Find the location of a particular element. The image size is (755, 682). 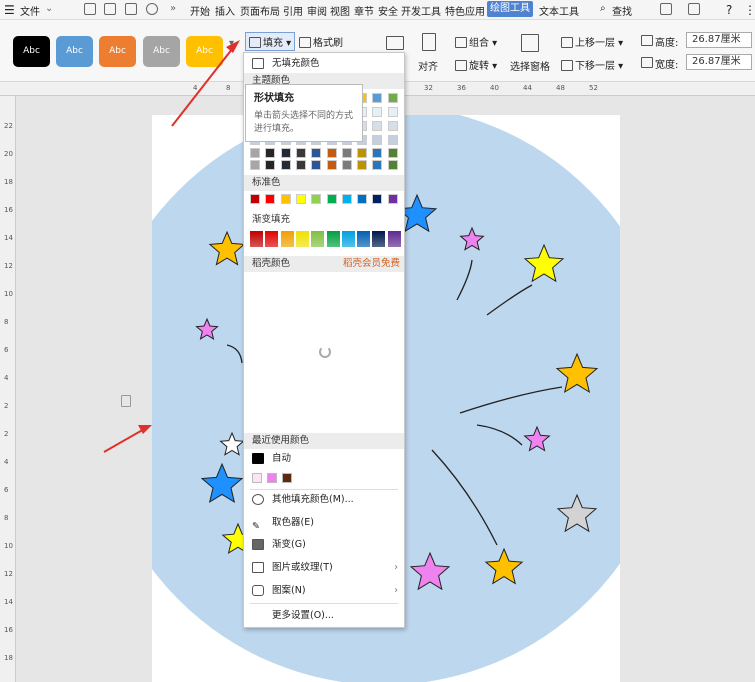

no-fill-icon is located at coordinates (258, 63).